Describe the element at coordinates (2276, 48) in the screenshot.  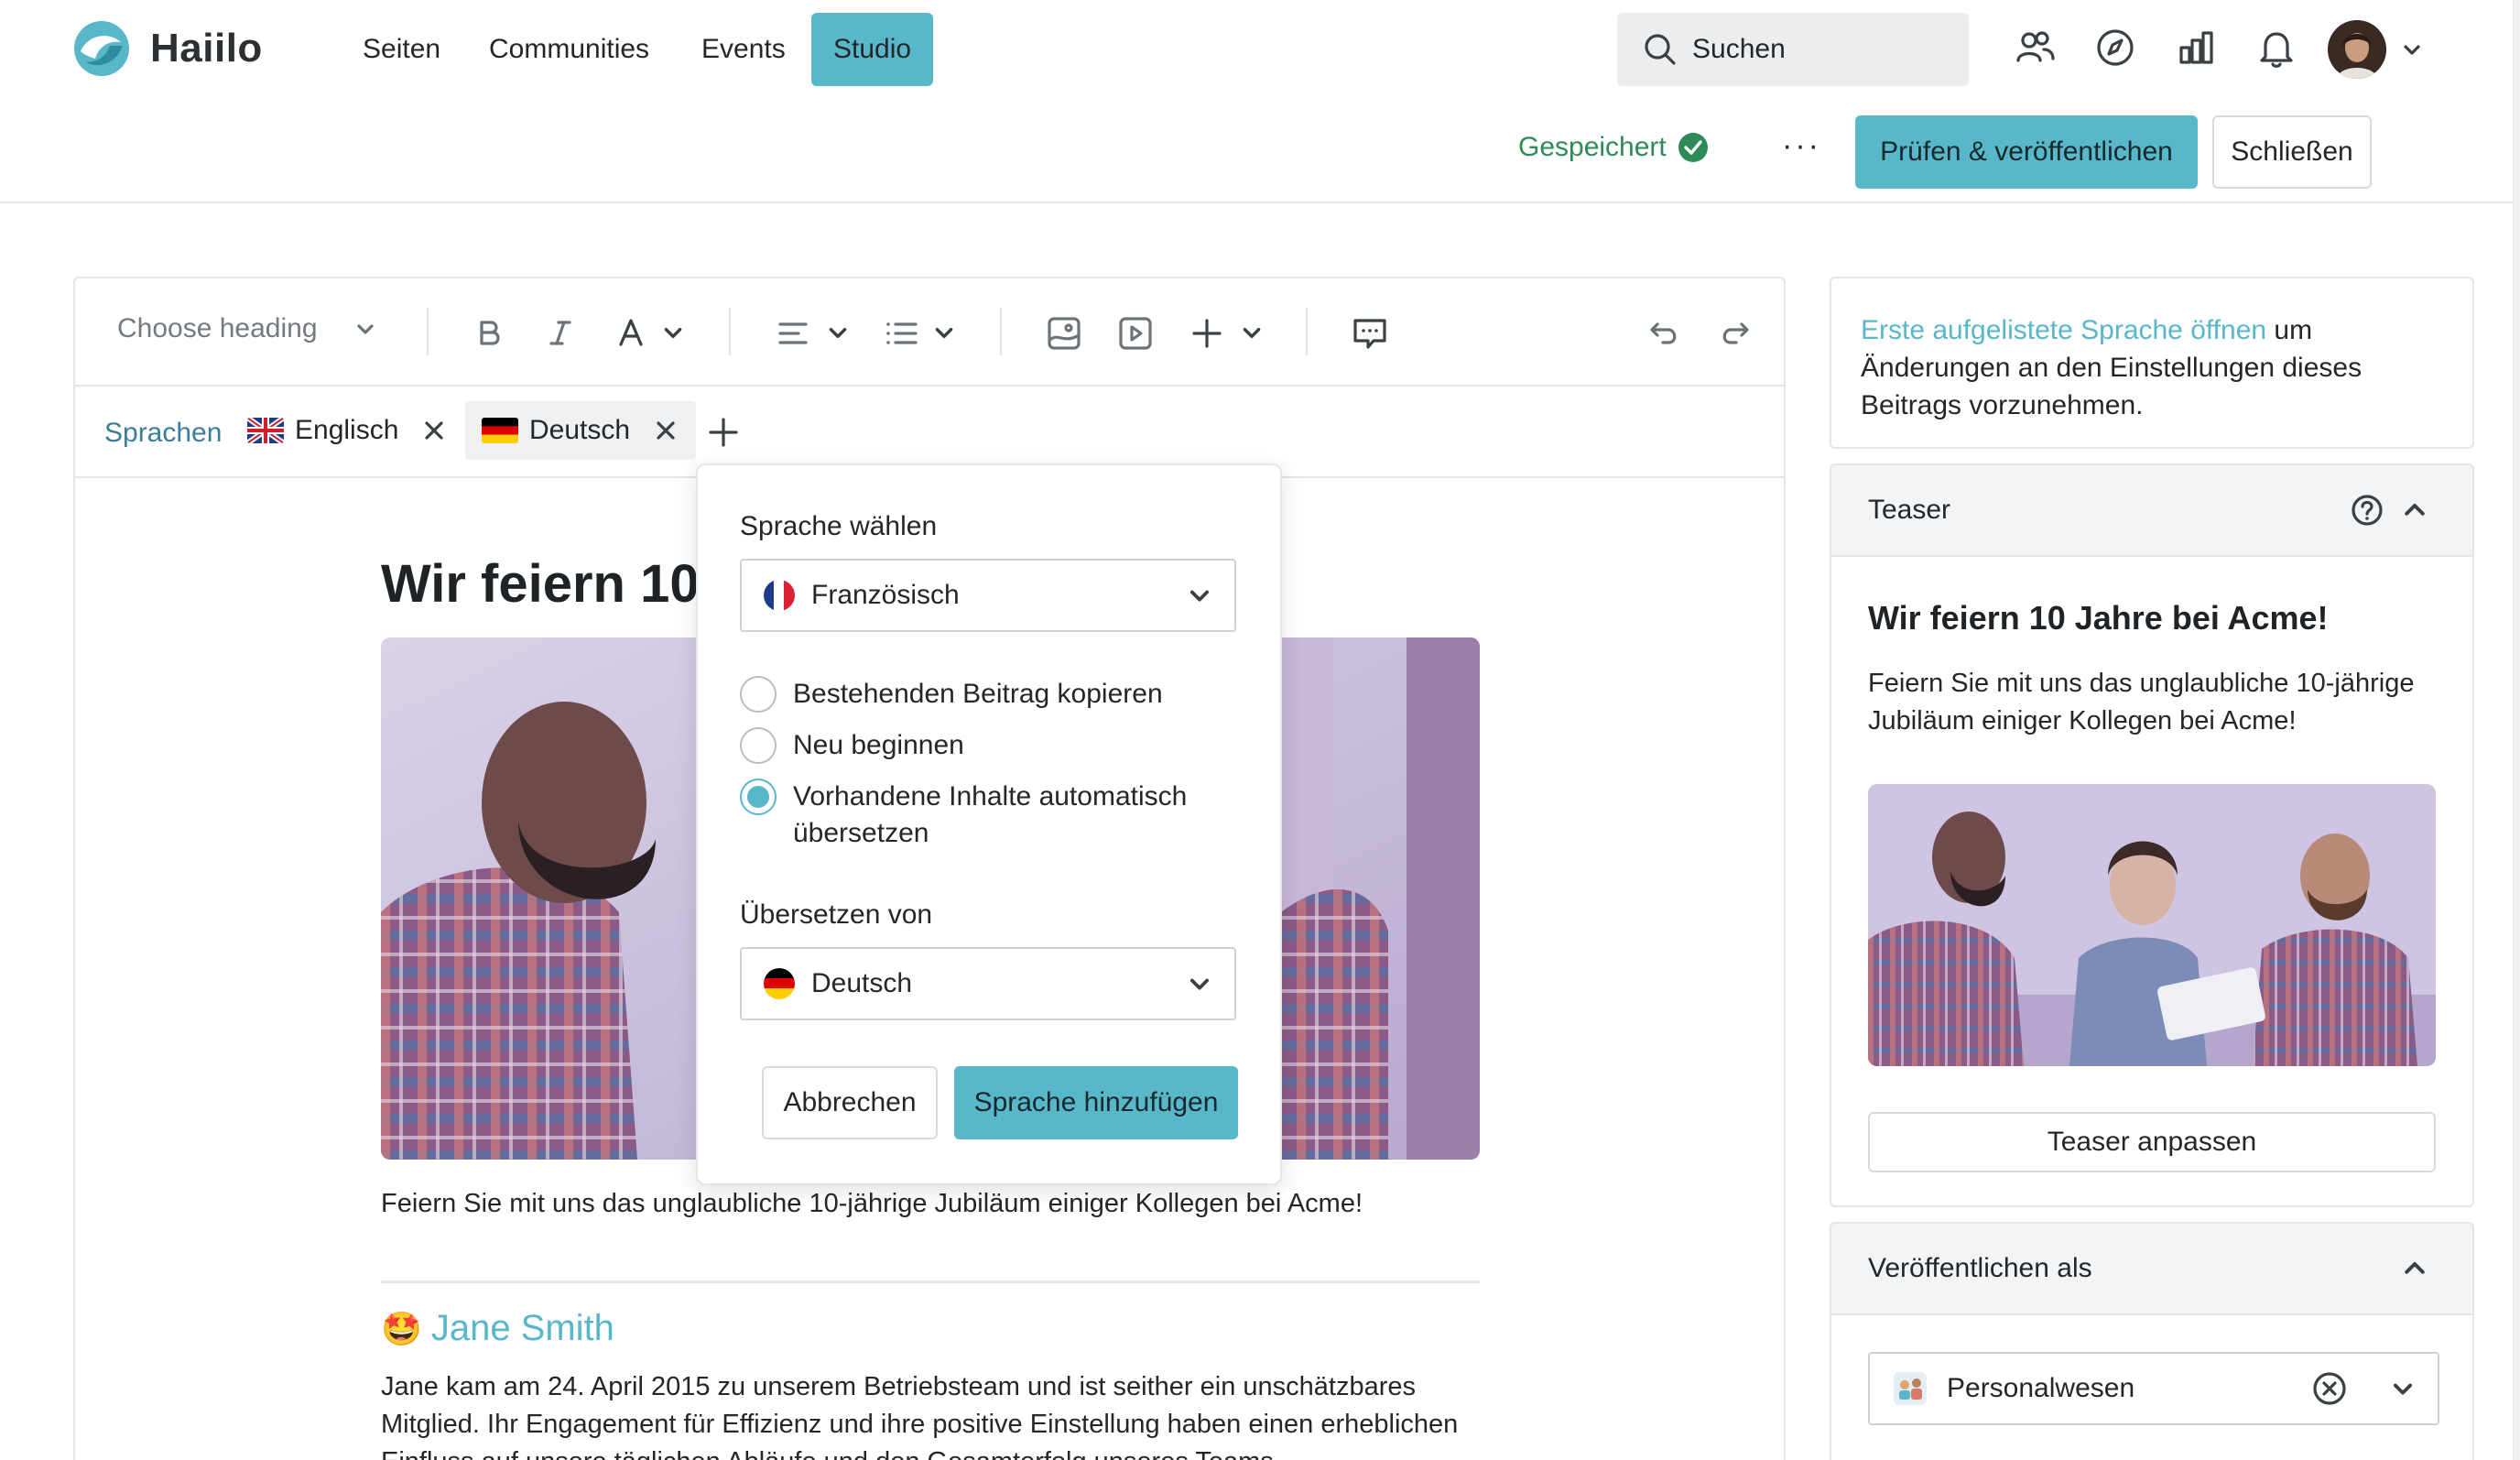
I see `bell-icon` at that location.